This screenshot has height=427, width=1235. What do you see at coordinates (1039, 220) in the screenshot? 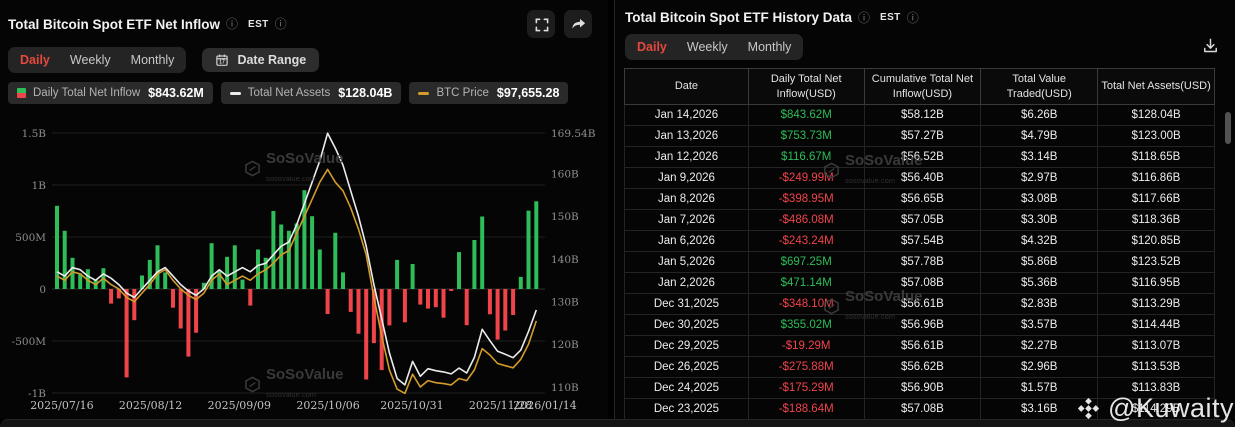
I see `cell-value-traded: $3.30B` at bounding box center [1039, 220].